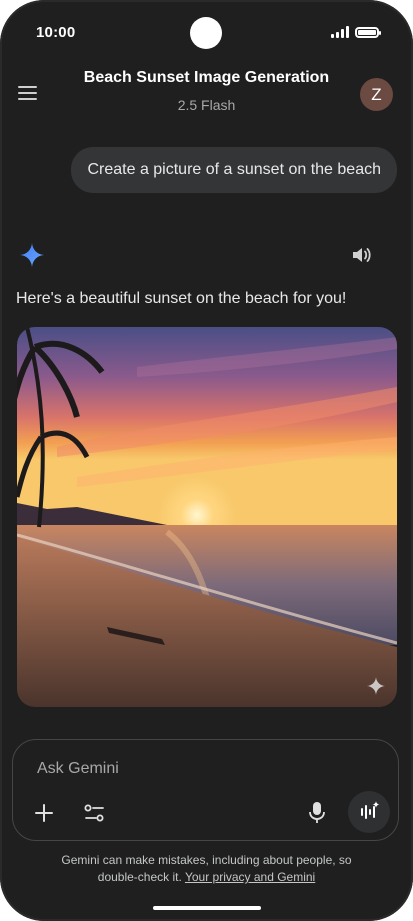  I want to click on privacy-link: Your privacy and Gemini, so click(250, 877).